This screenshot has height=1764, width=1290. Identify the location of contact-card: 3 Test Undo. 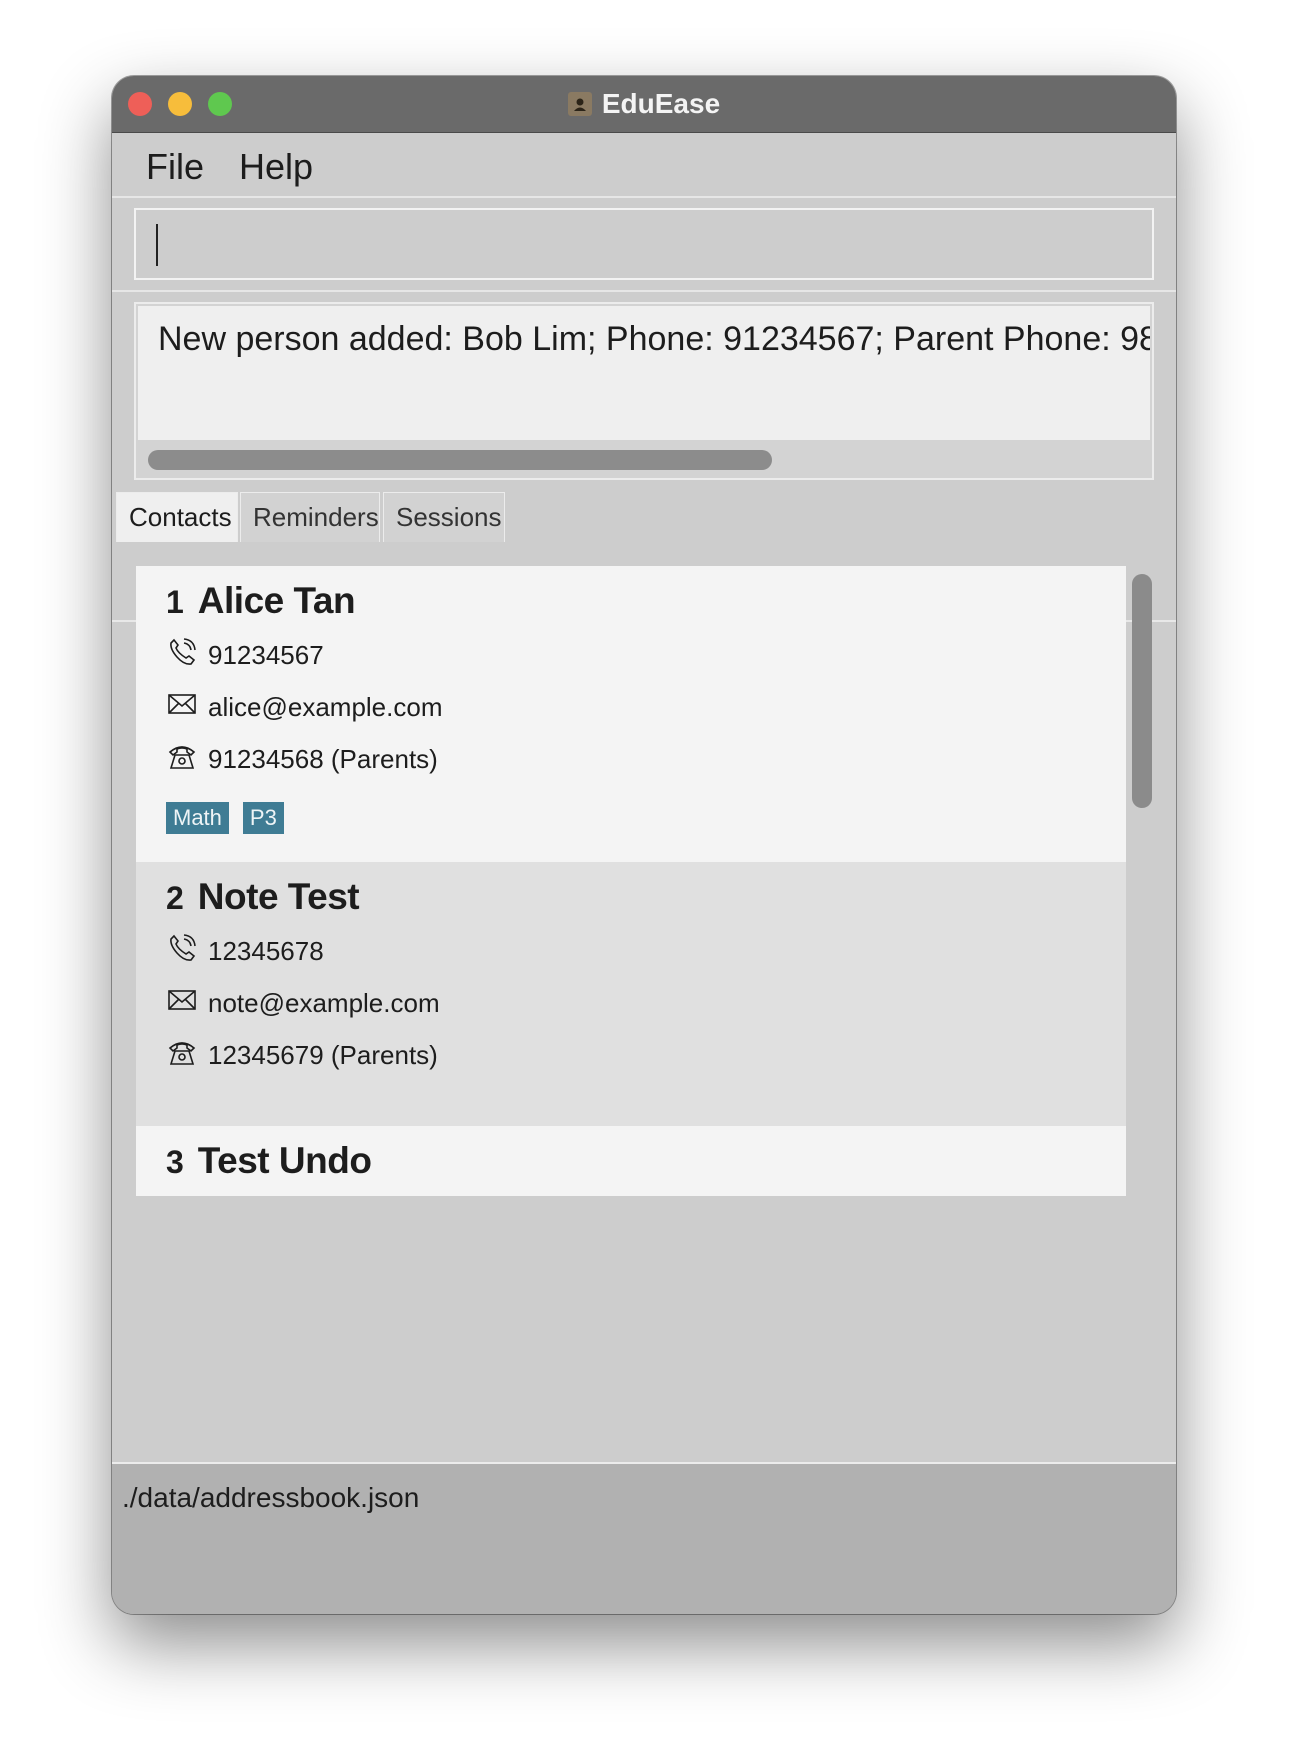
(631, 1161).